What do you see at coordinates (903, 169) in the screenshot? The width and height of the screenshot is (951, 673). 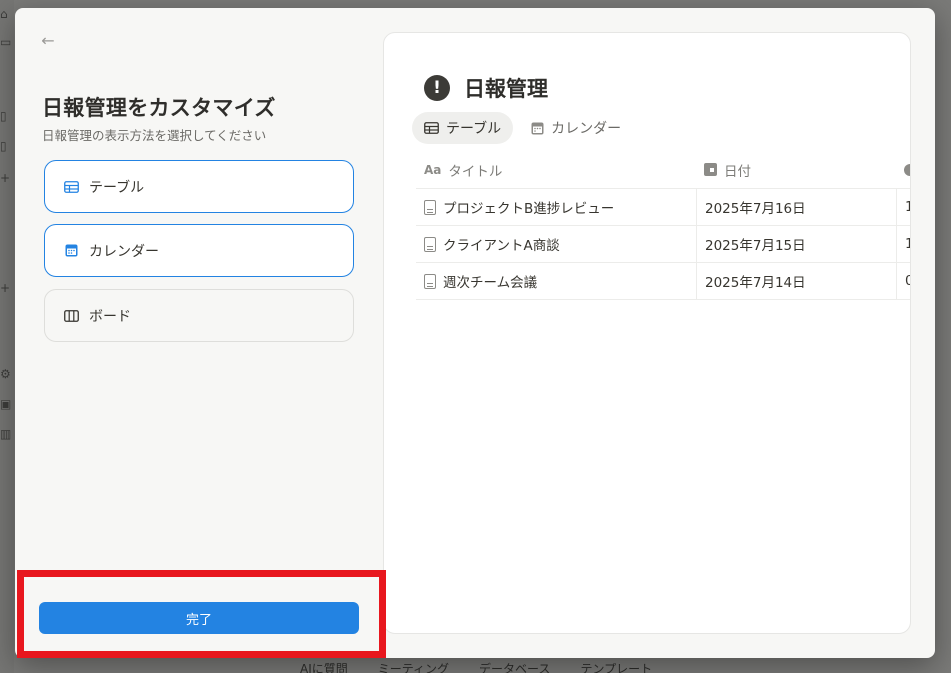 I see `column-header-extra` at bounding box center [903, 169].